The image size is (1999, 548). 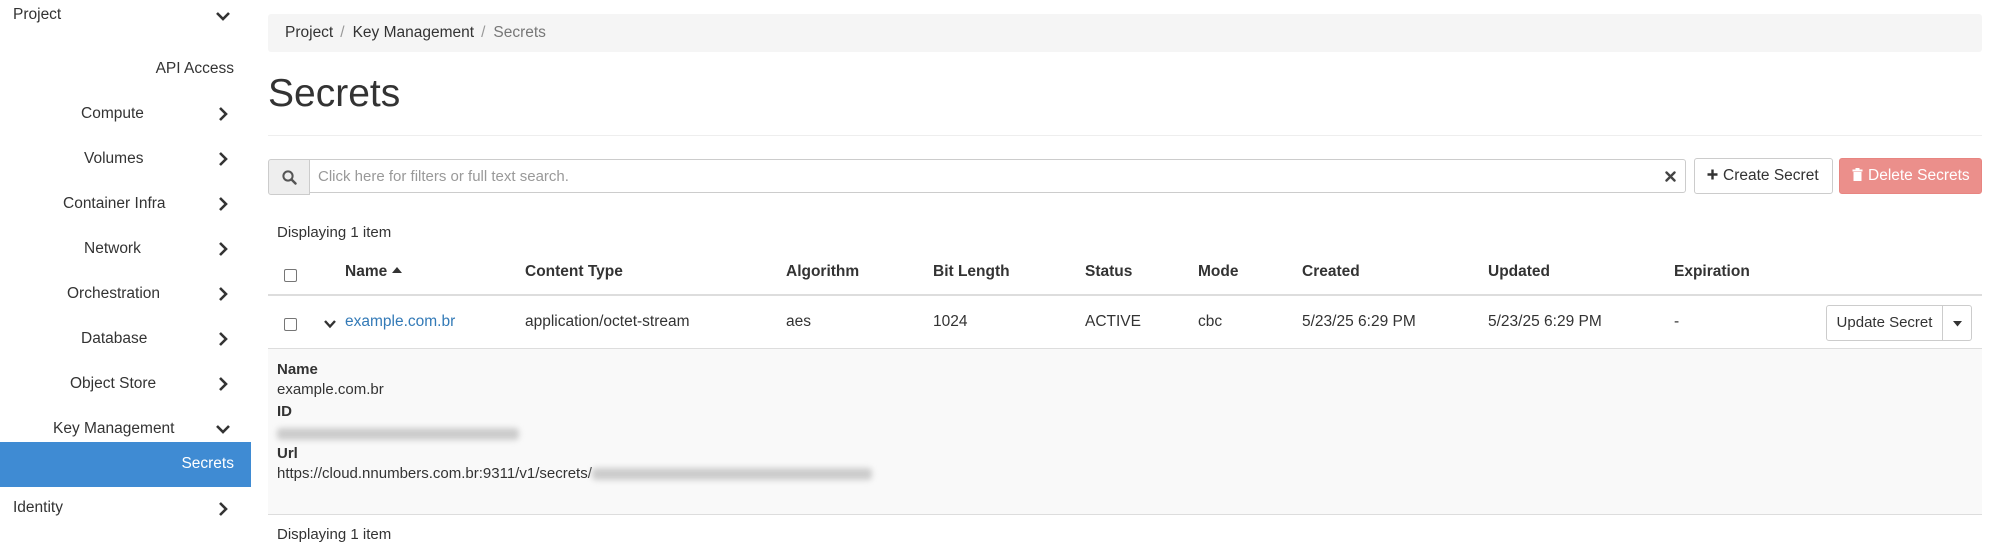 What do you see at coordinates (1677, 321) in the screenshot?
I see `cell-expiration: -` at bounding box center [1677, 321].